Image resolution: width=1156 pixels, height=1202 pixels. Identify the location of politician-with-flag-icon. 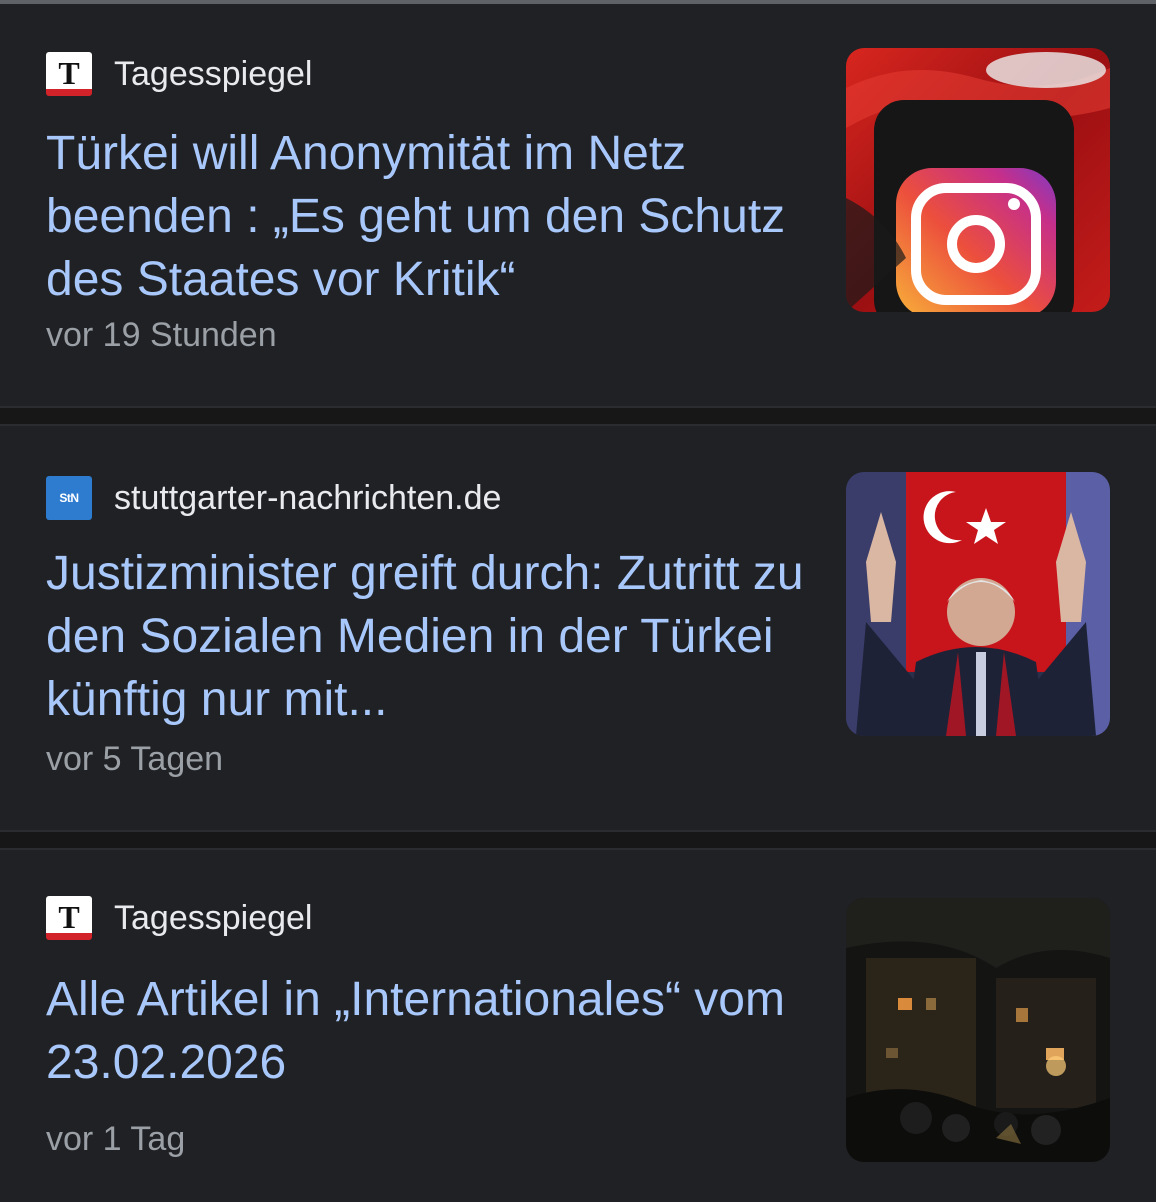
(978, 604).